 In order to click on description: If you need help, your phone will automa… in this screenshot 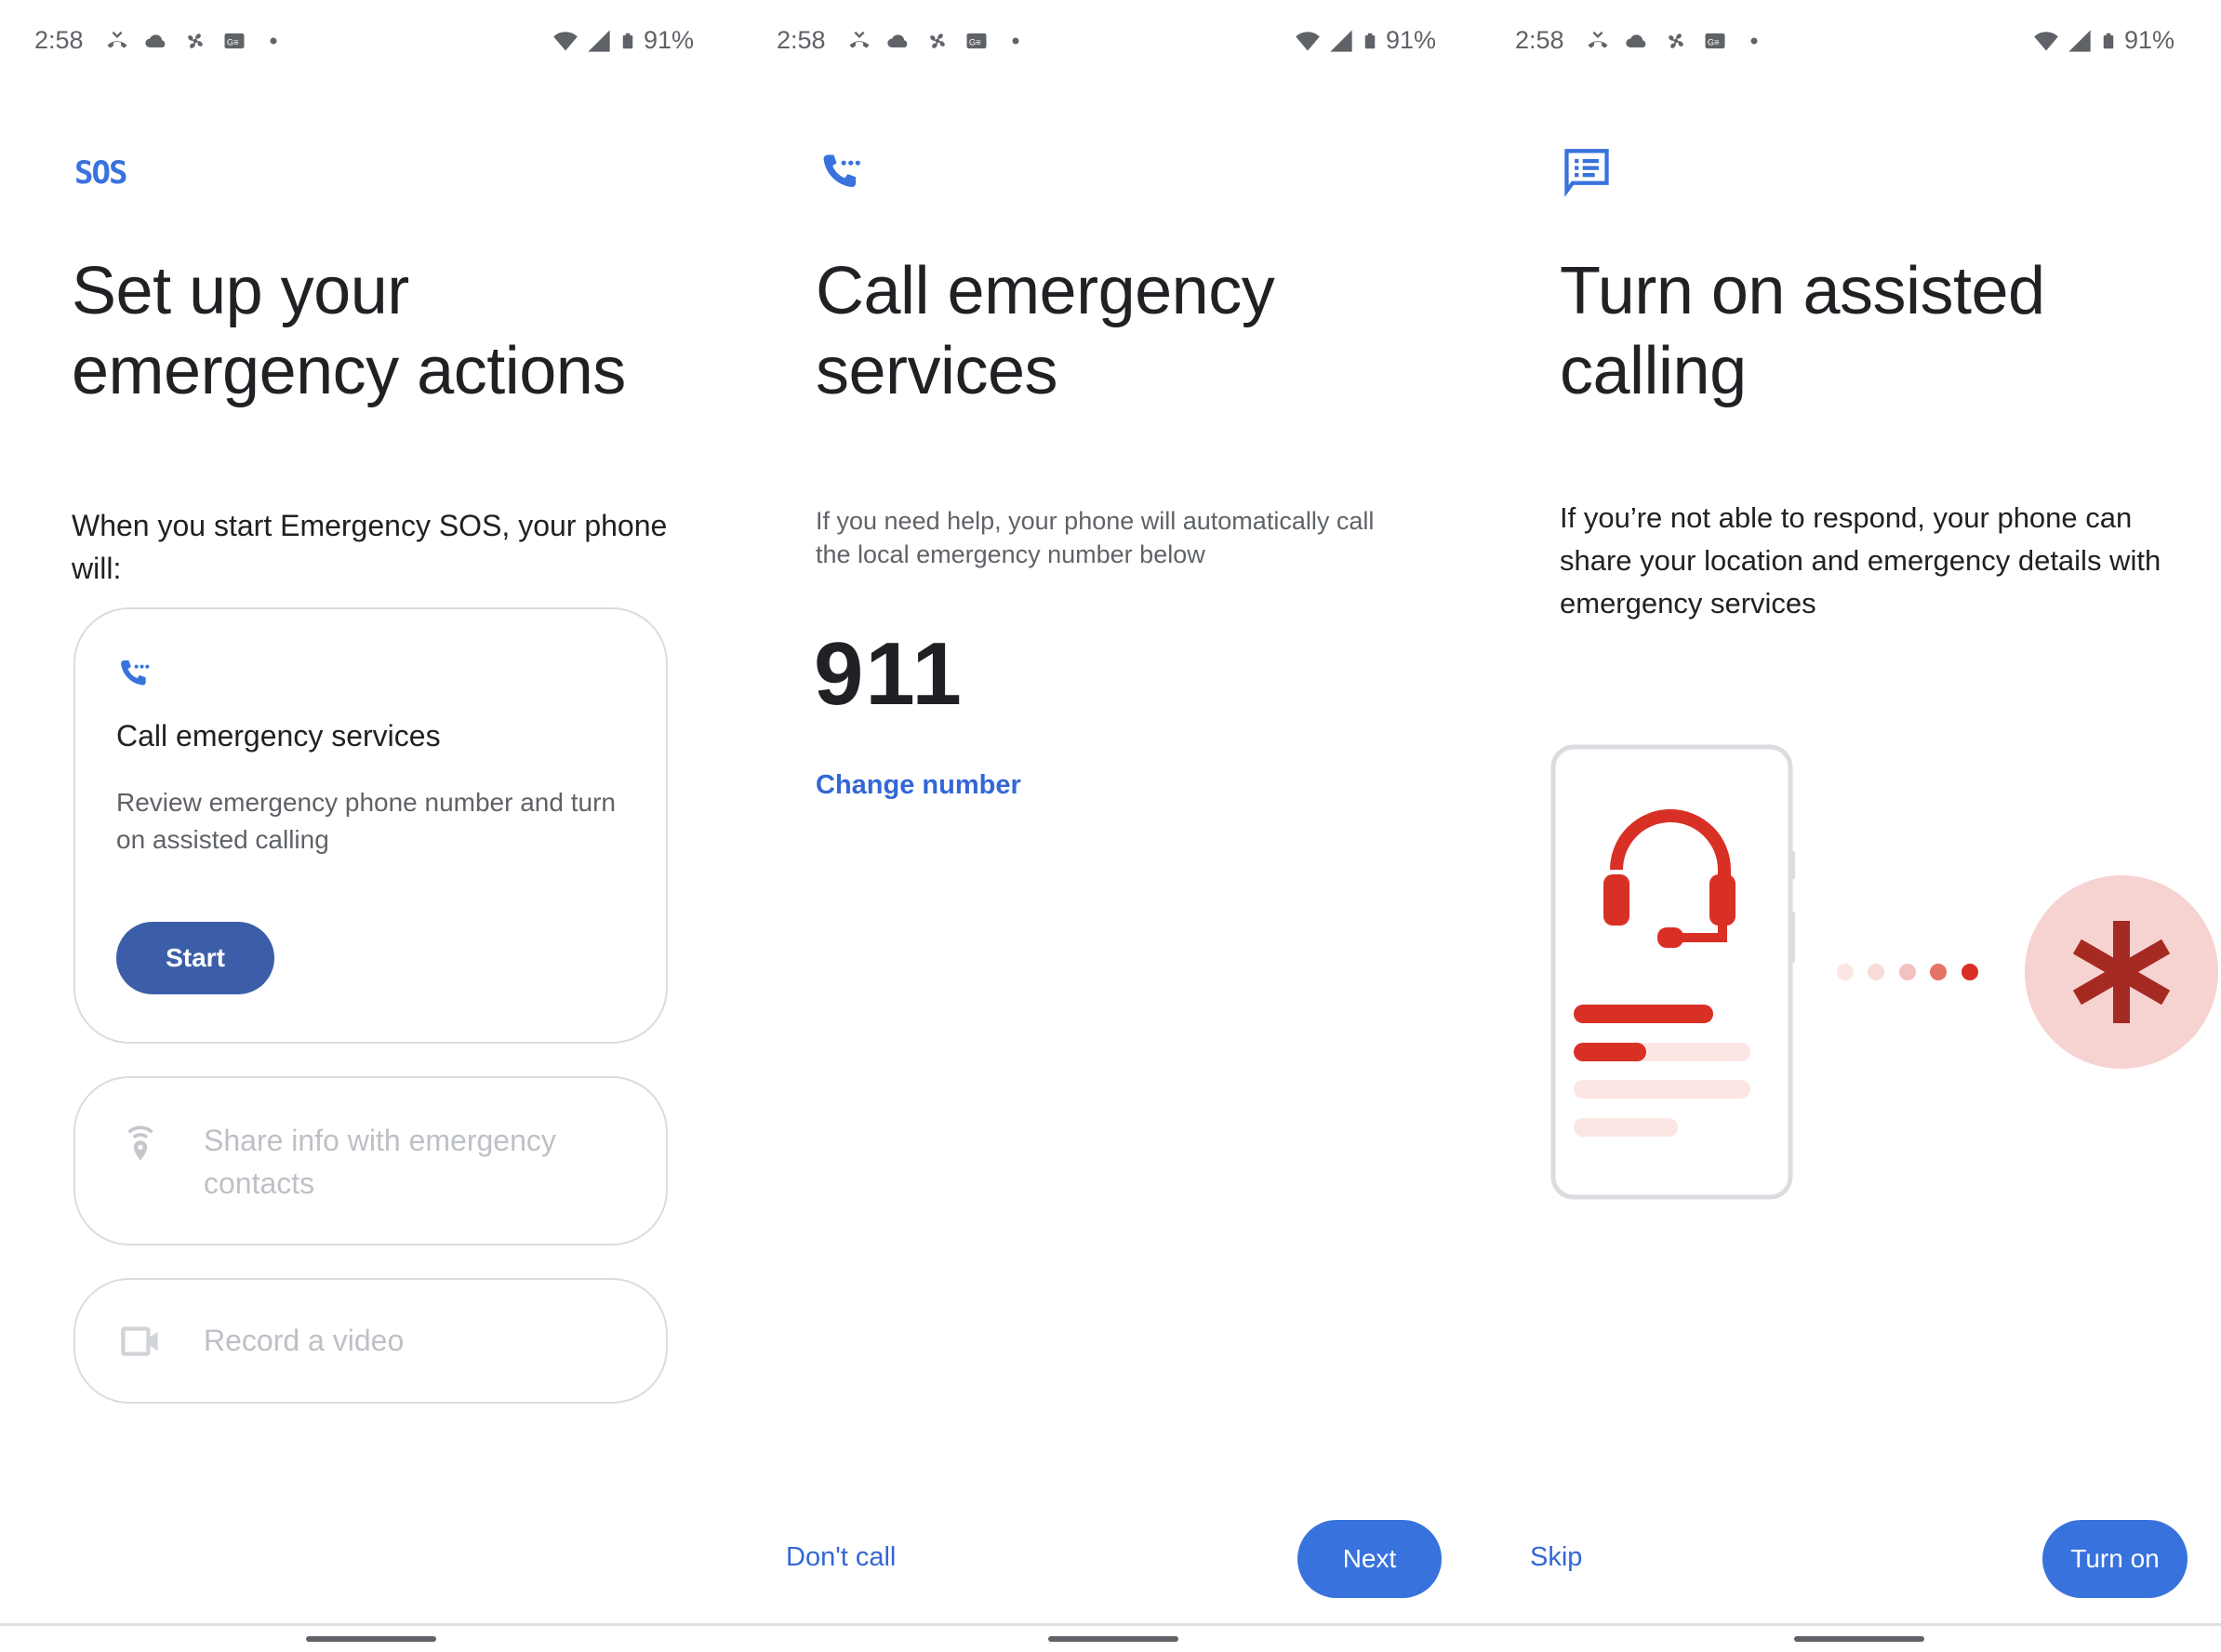, I will do `click(1095, 537)`.